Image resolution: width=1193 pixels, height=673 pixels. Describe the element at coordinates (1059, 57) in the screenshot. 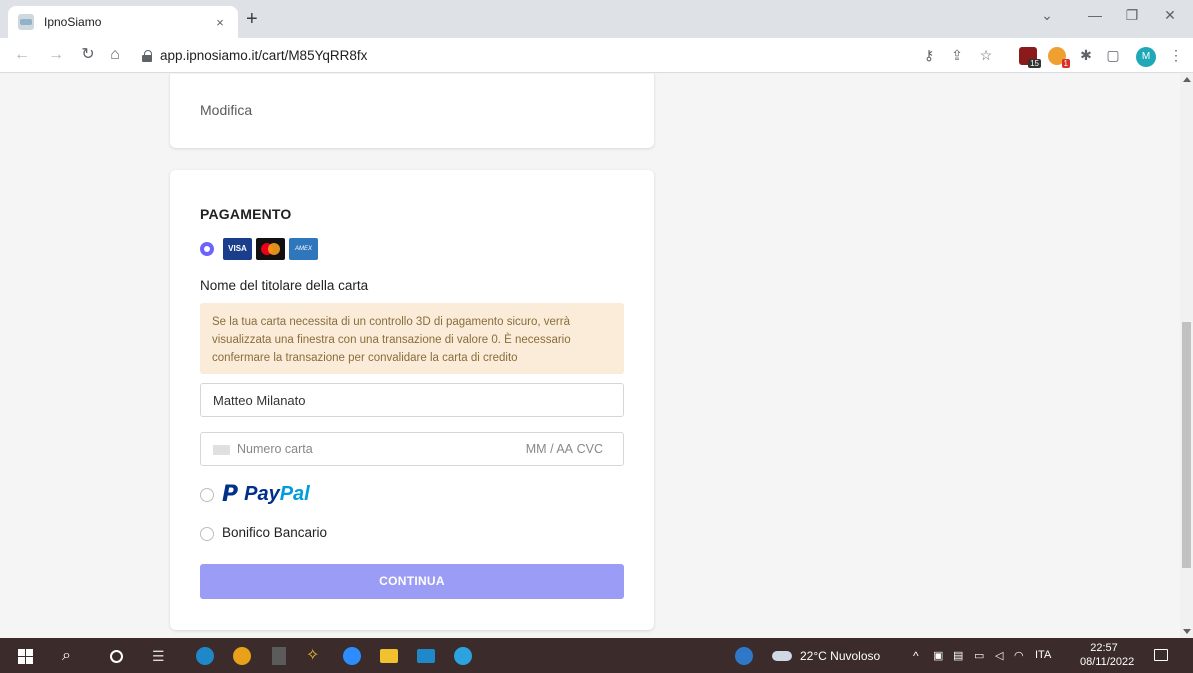

I see `extension-honey-icon: 1` at that location.